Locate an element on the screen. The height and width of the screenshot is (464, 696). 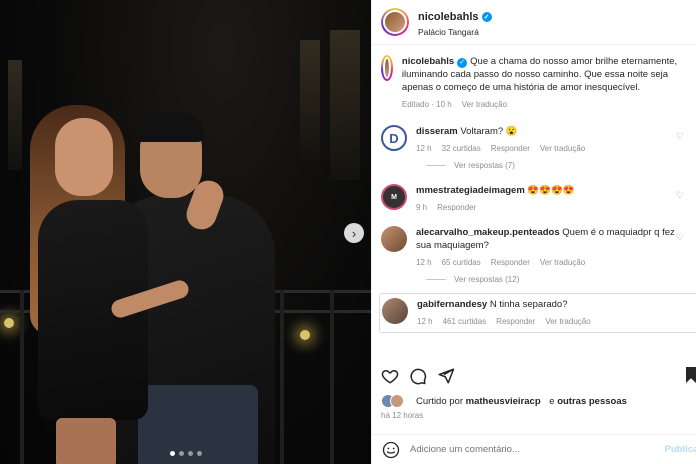
save-bookmark-icon is located at coordinates (691, 375).